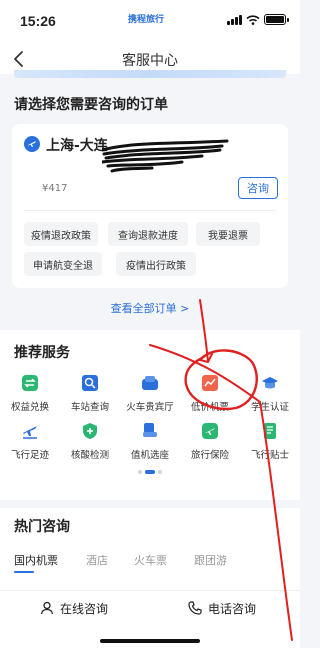 This screenshot has width=320, height=648. I want to click on hot-panel: 热门咨询 国内机票 酒店 火车票 跟团游, so click(150, 553).